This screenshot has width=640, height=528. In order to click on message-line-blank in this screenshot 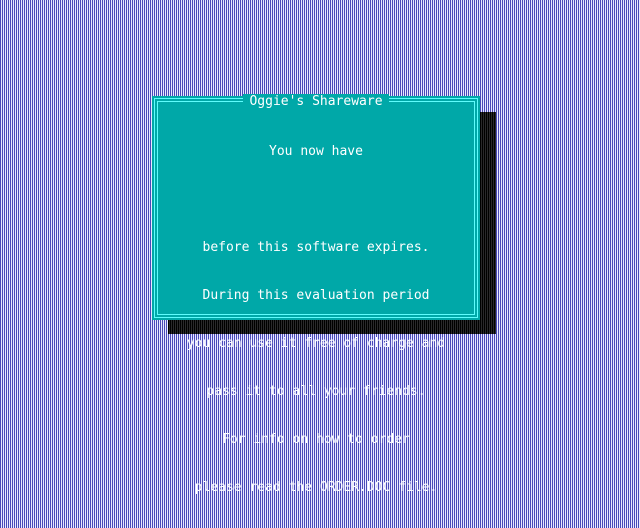, I will do `click(316, 200)`.